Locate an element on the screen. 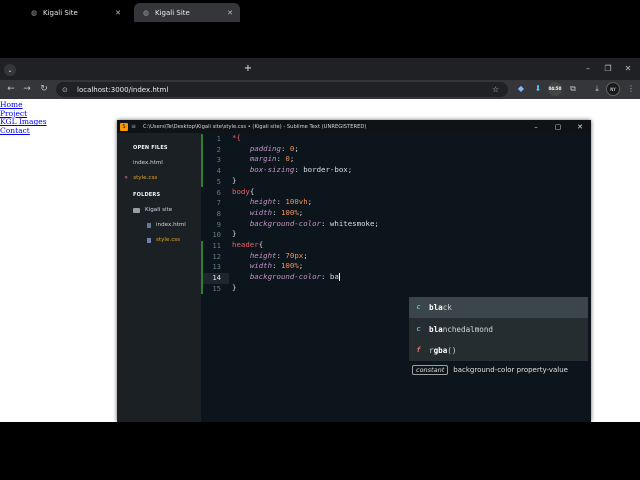  folder-icon is located at coordinates (136, 210).